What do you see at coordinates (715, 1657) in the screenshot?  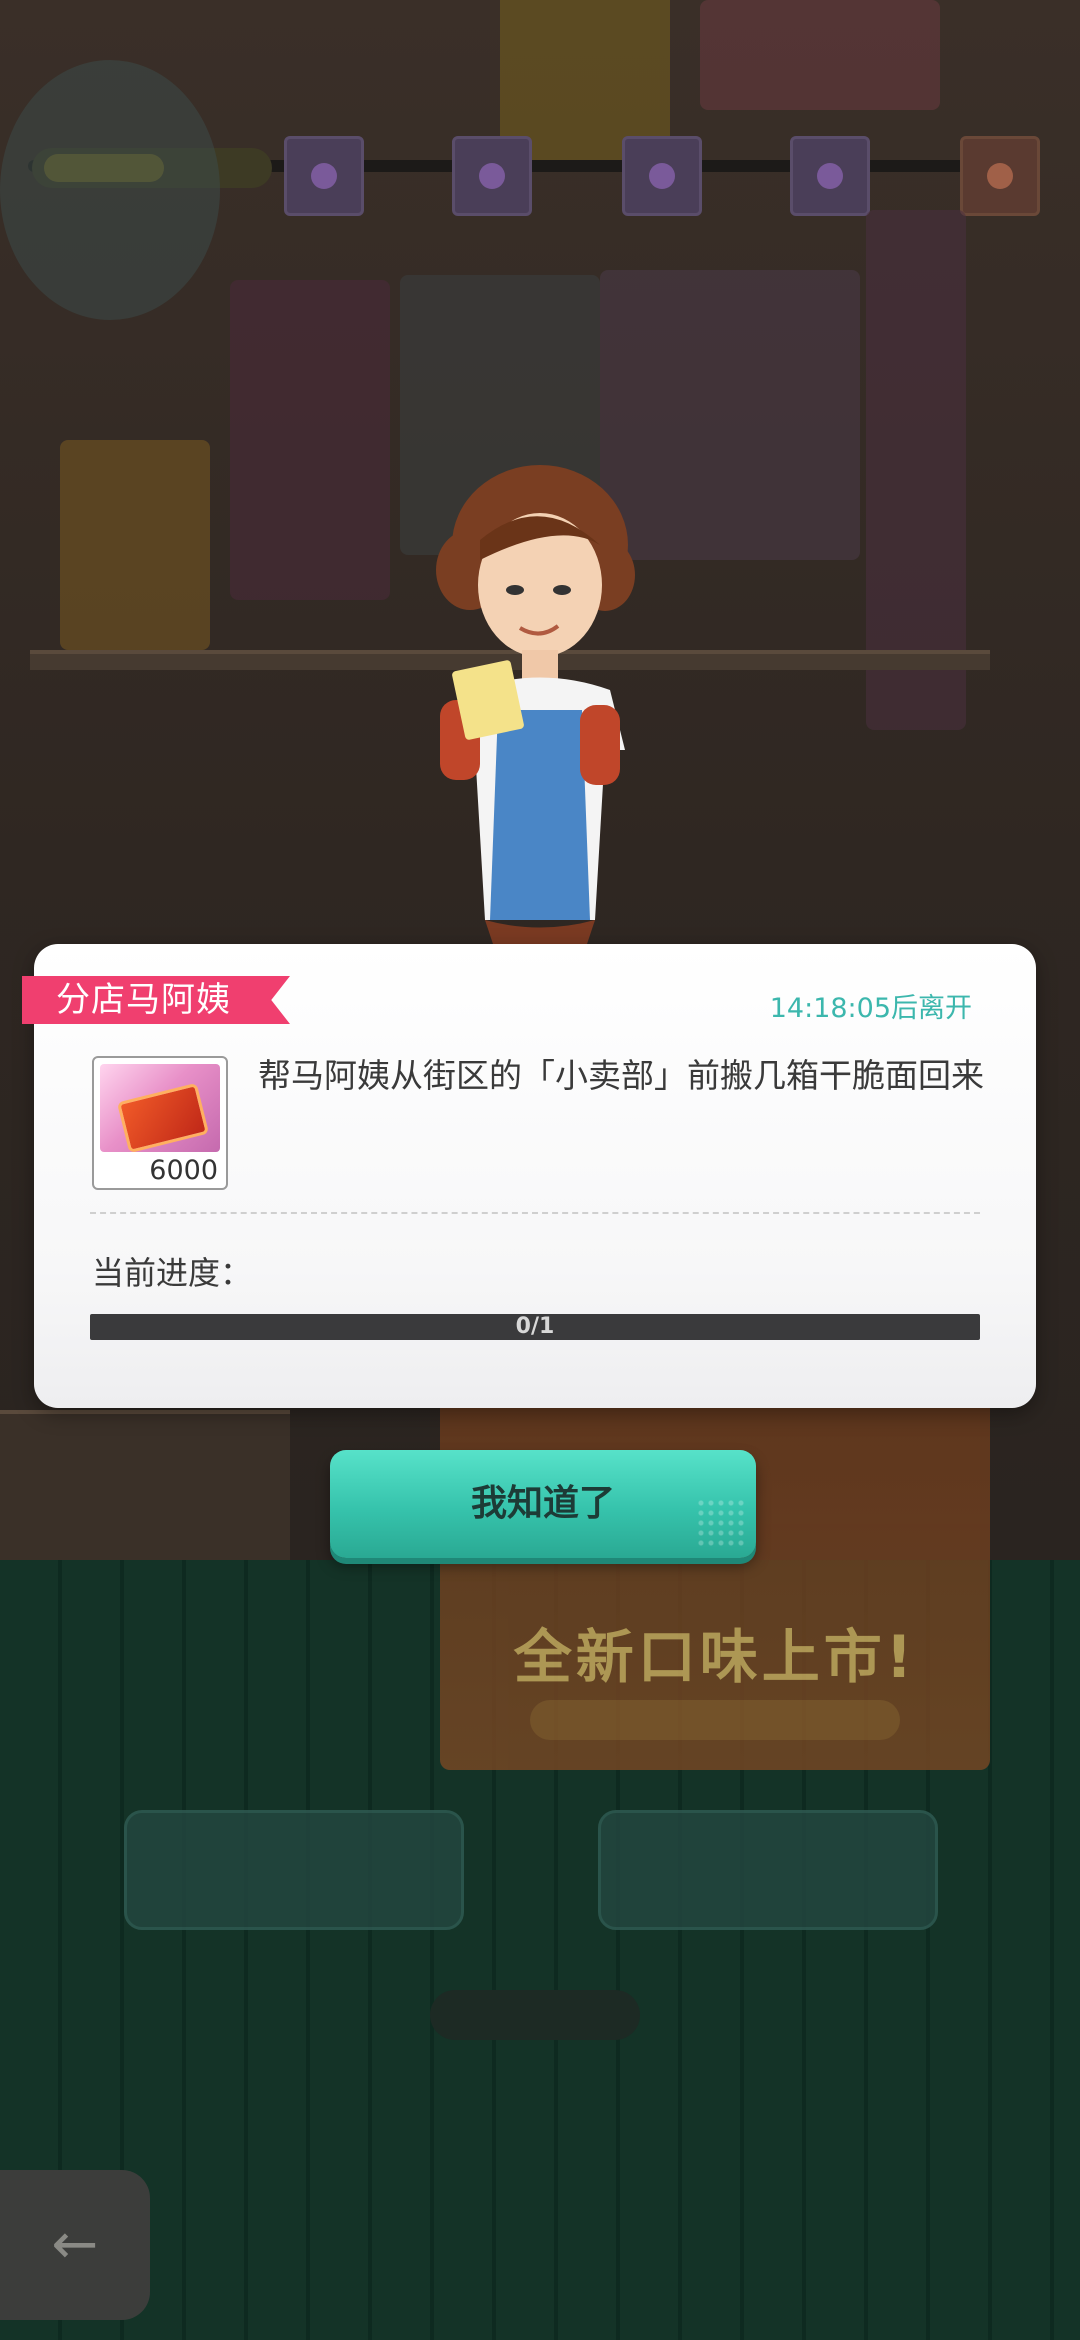 I see `poster-slogan: 全新口味上市!` at bounding box center [715, 1657].